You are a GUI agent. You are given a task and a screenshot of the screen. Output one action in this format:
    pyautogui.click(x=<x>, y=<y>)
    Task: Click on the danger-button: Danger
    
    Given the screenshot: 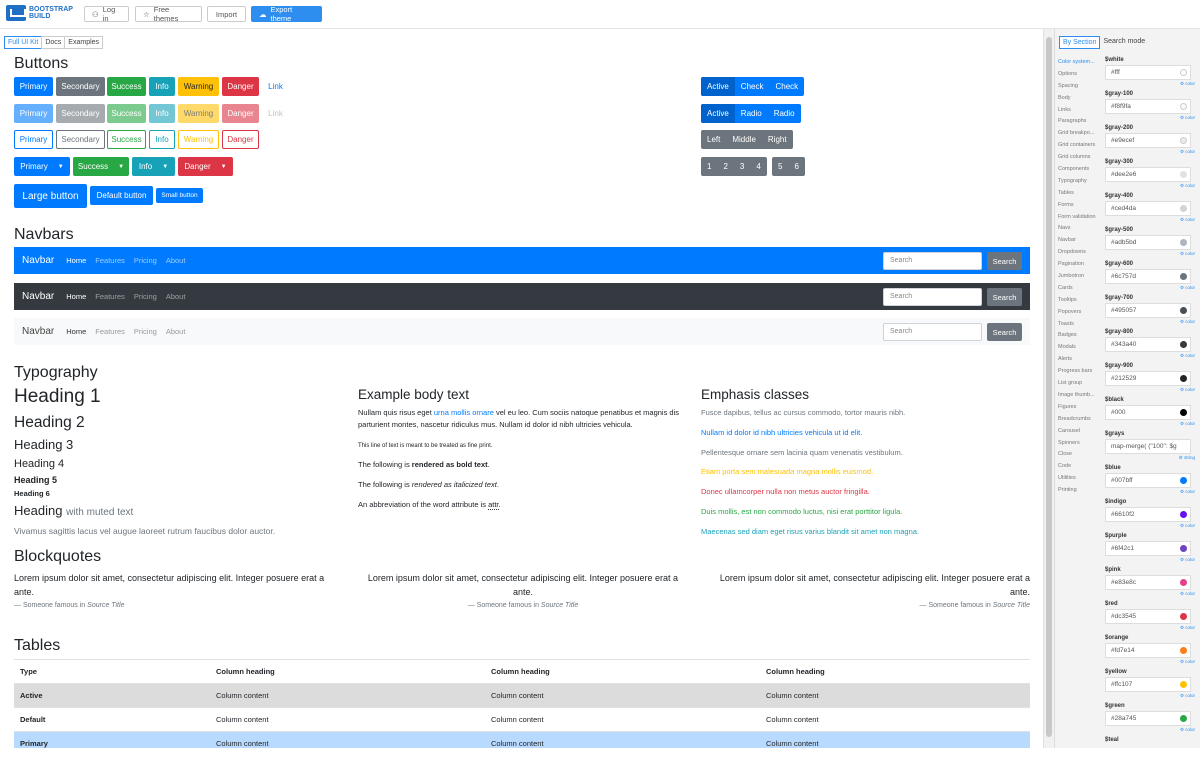 What is the action you would take?
    pyautogui.click(x=240, y=86)
    